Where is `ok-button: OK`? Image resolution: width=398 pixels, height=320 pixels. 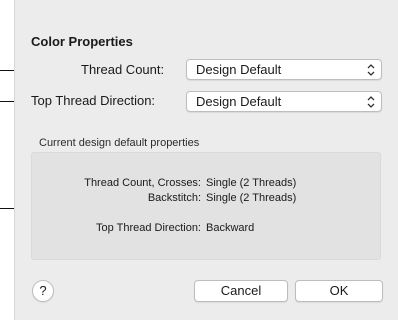
ok-button: OK is located at coordinates (339, 291).